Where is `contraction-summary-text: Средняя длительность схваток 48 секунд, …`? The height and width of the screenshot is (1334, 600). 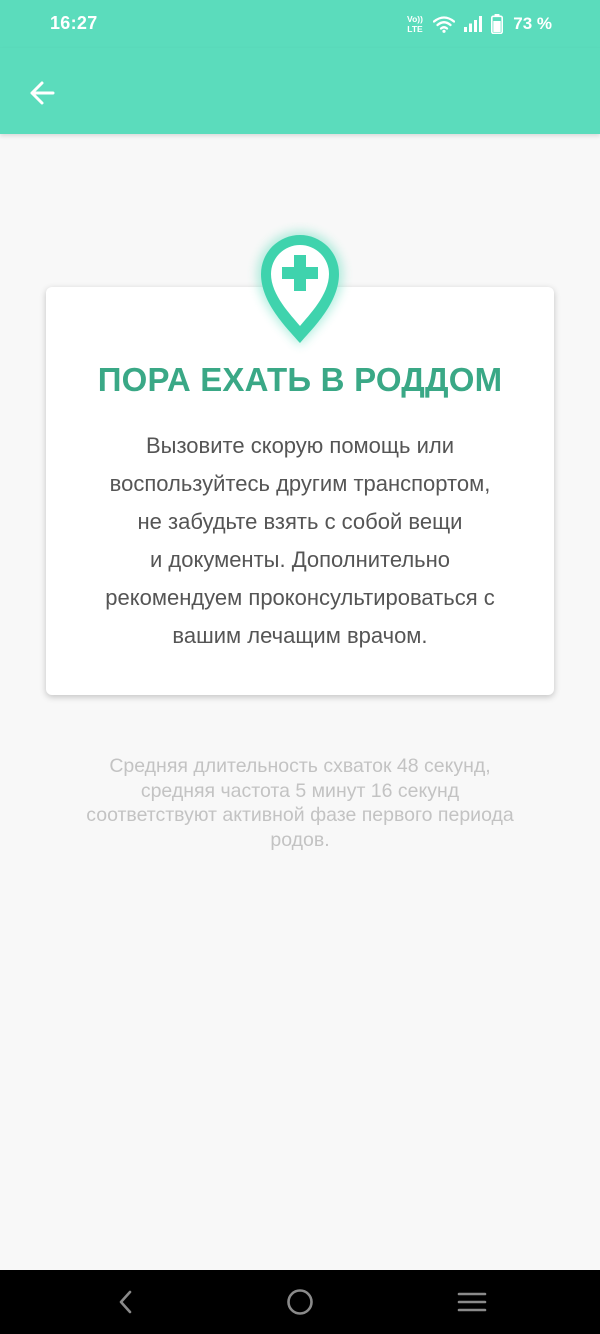
contraction-summary-text: Средняя длительность схваток 48 секунд, … is located at coordinates (300, 803).